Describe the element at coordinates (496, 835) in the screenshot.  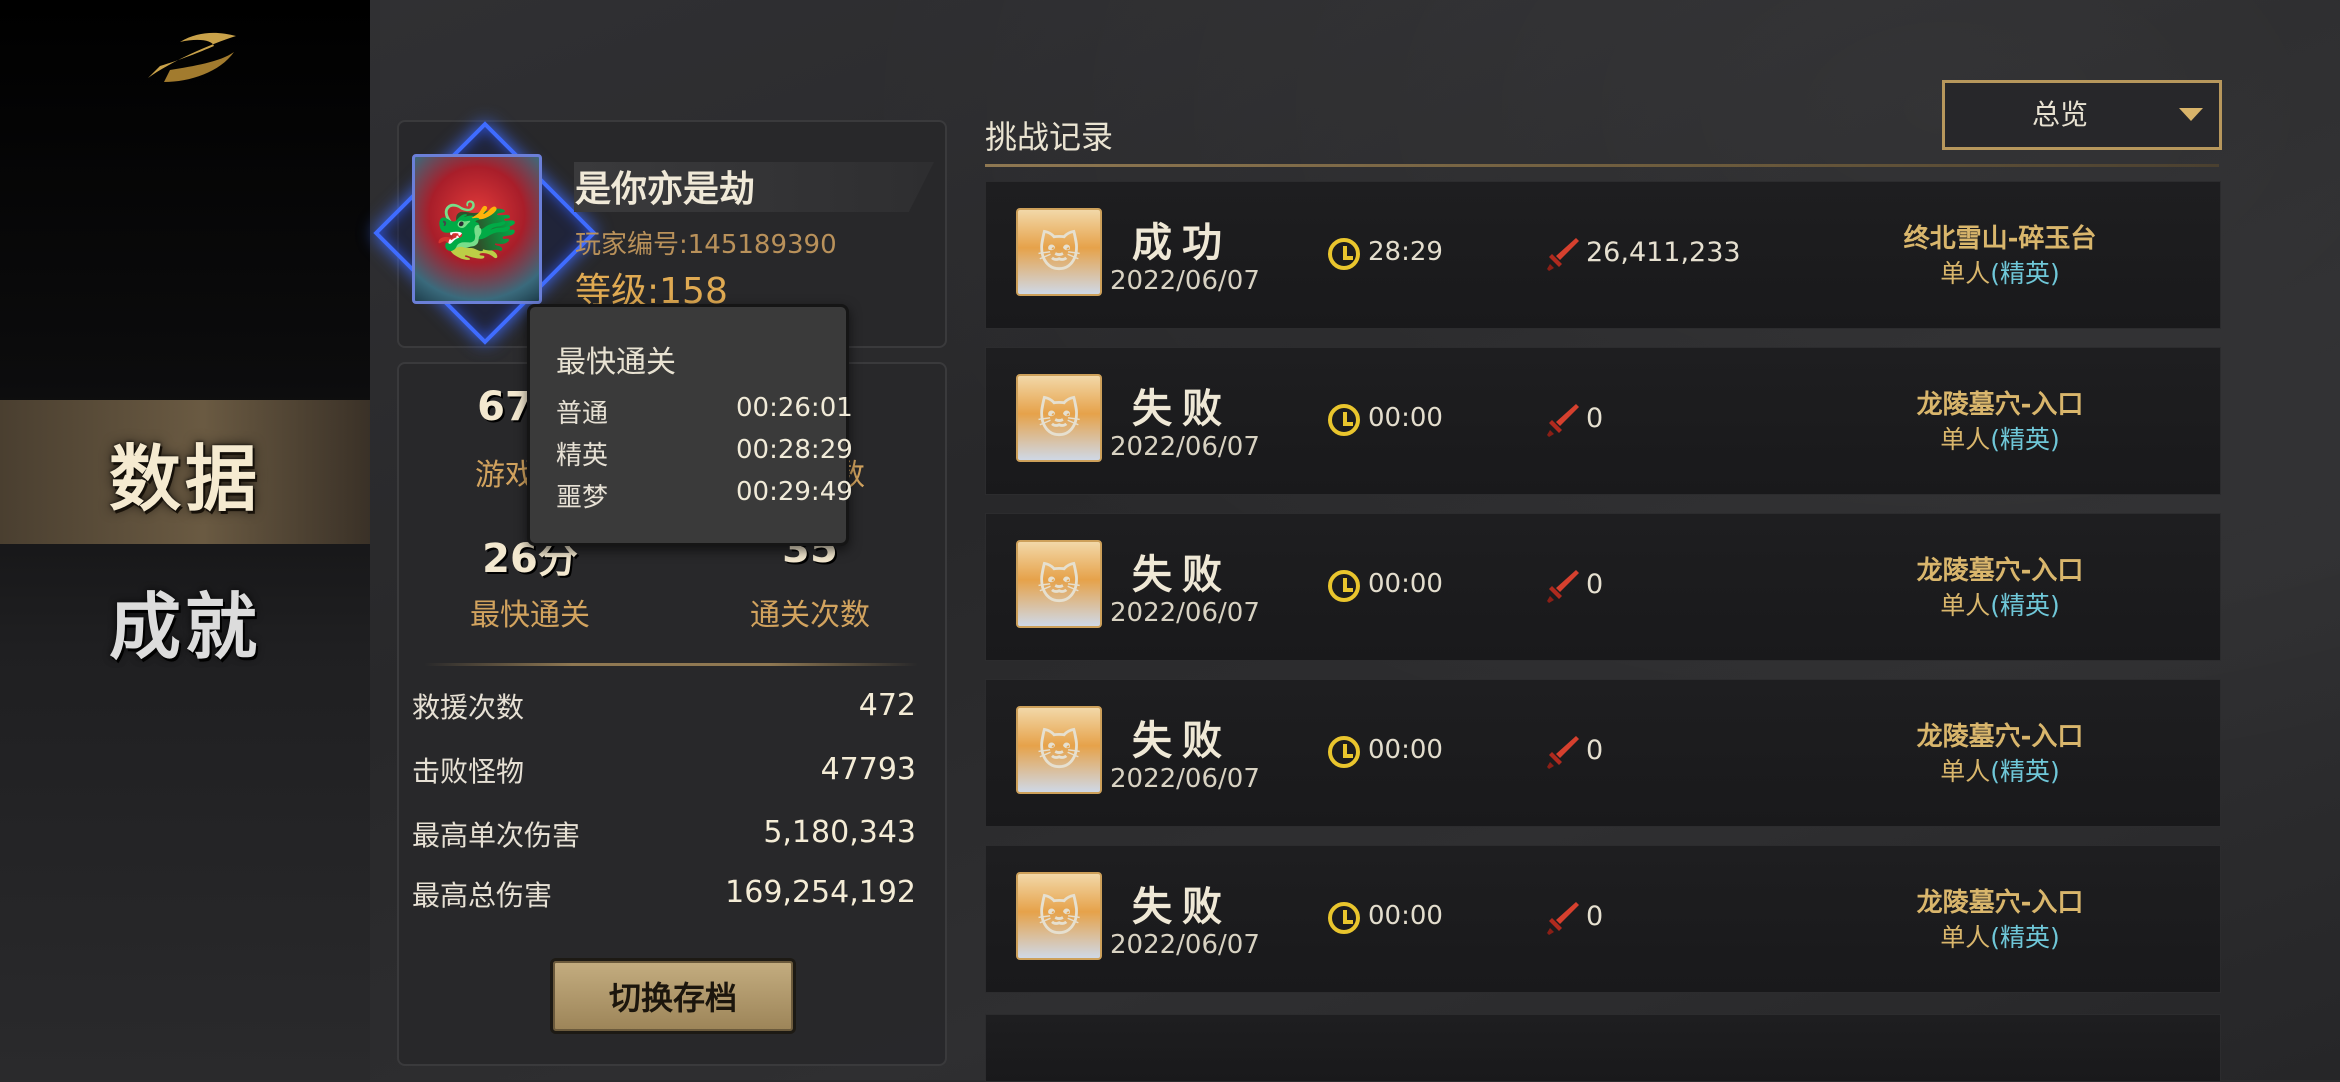
I see `max-single-damage-label: 最高单次伤害` at that location.